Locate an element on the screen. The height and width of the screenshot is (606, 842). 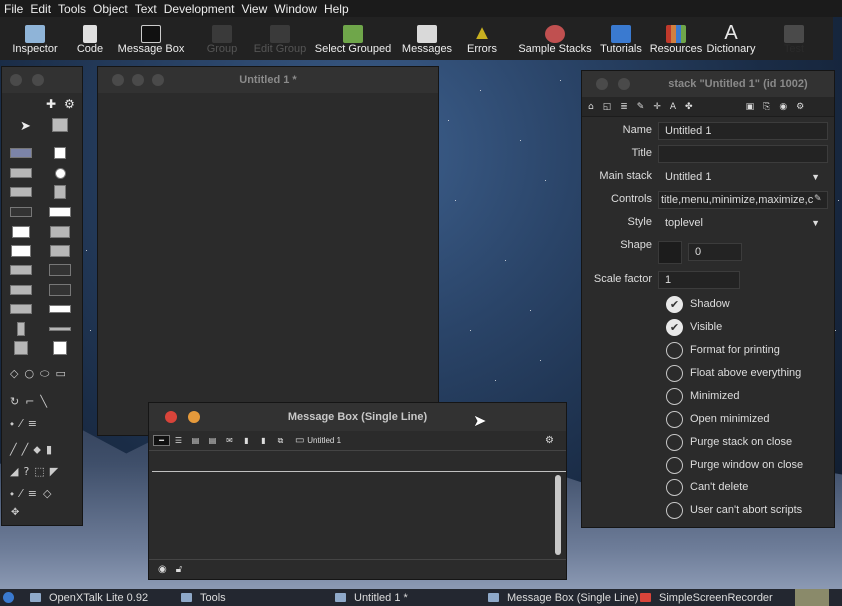
taskbar-item-untitled: Untitled 1 * is located at coordinates (371, 597).